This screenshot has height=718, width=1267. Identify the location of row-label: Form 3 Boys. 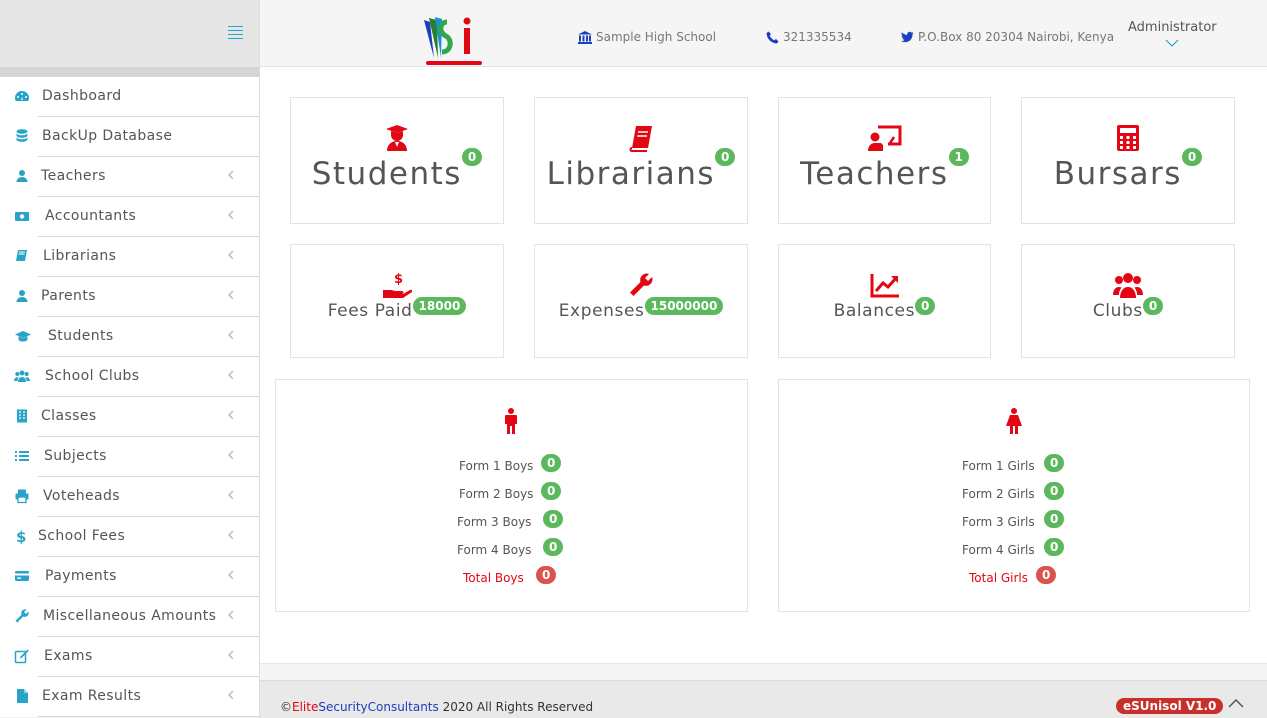
(494, 522).